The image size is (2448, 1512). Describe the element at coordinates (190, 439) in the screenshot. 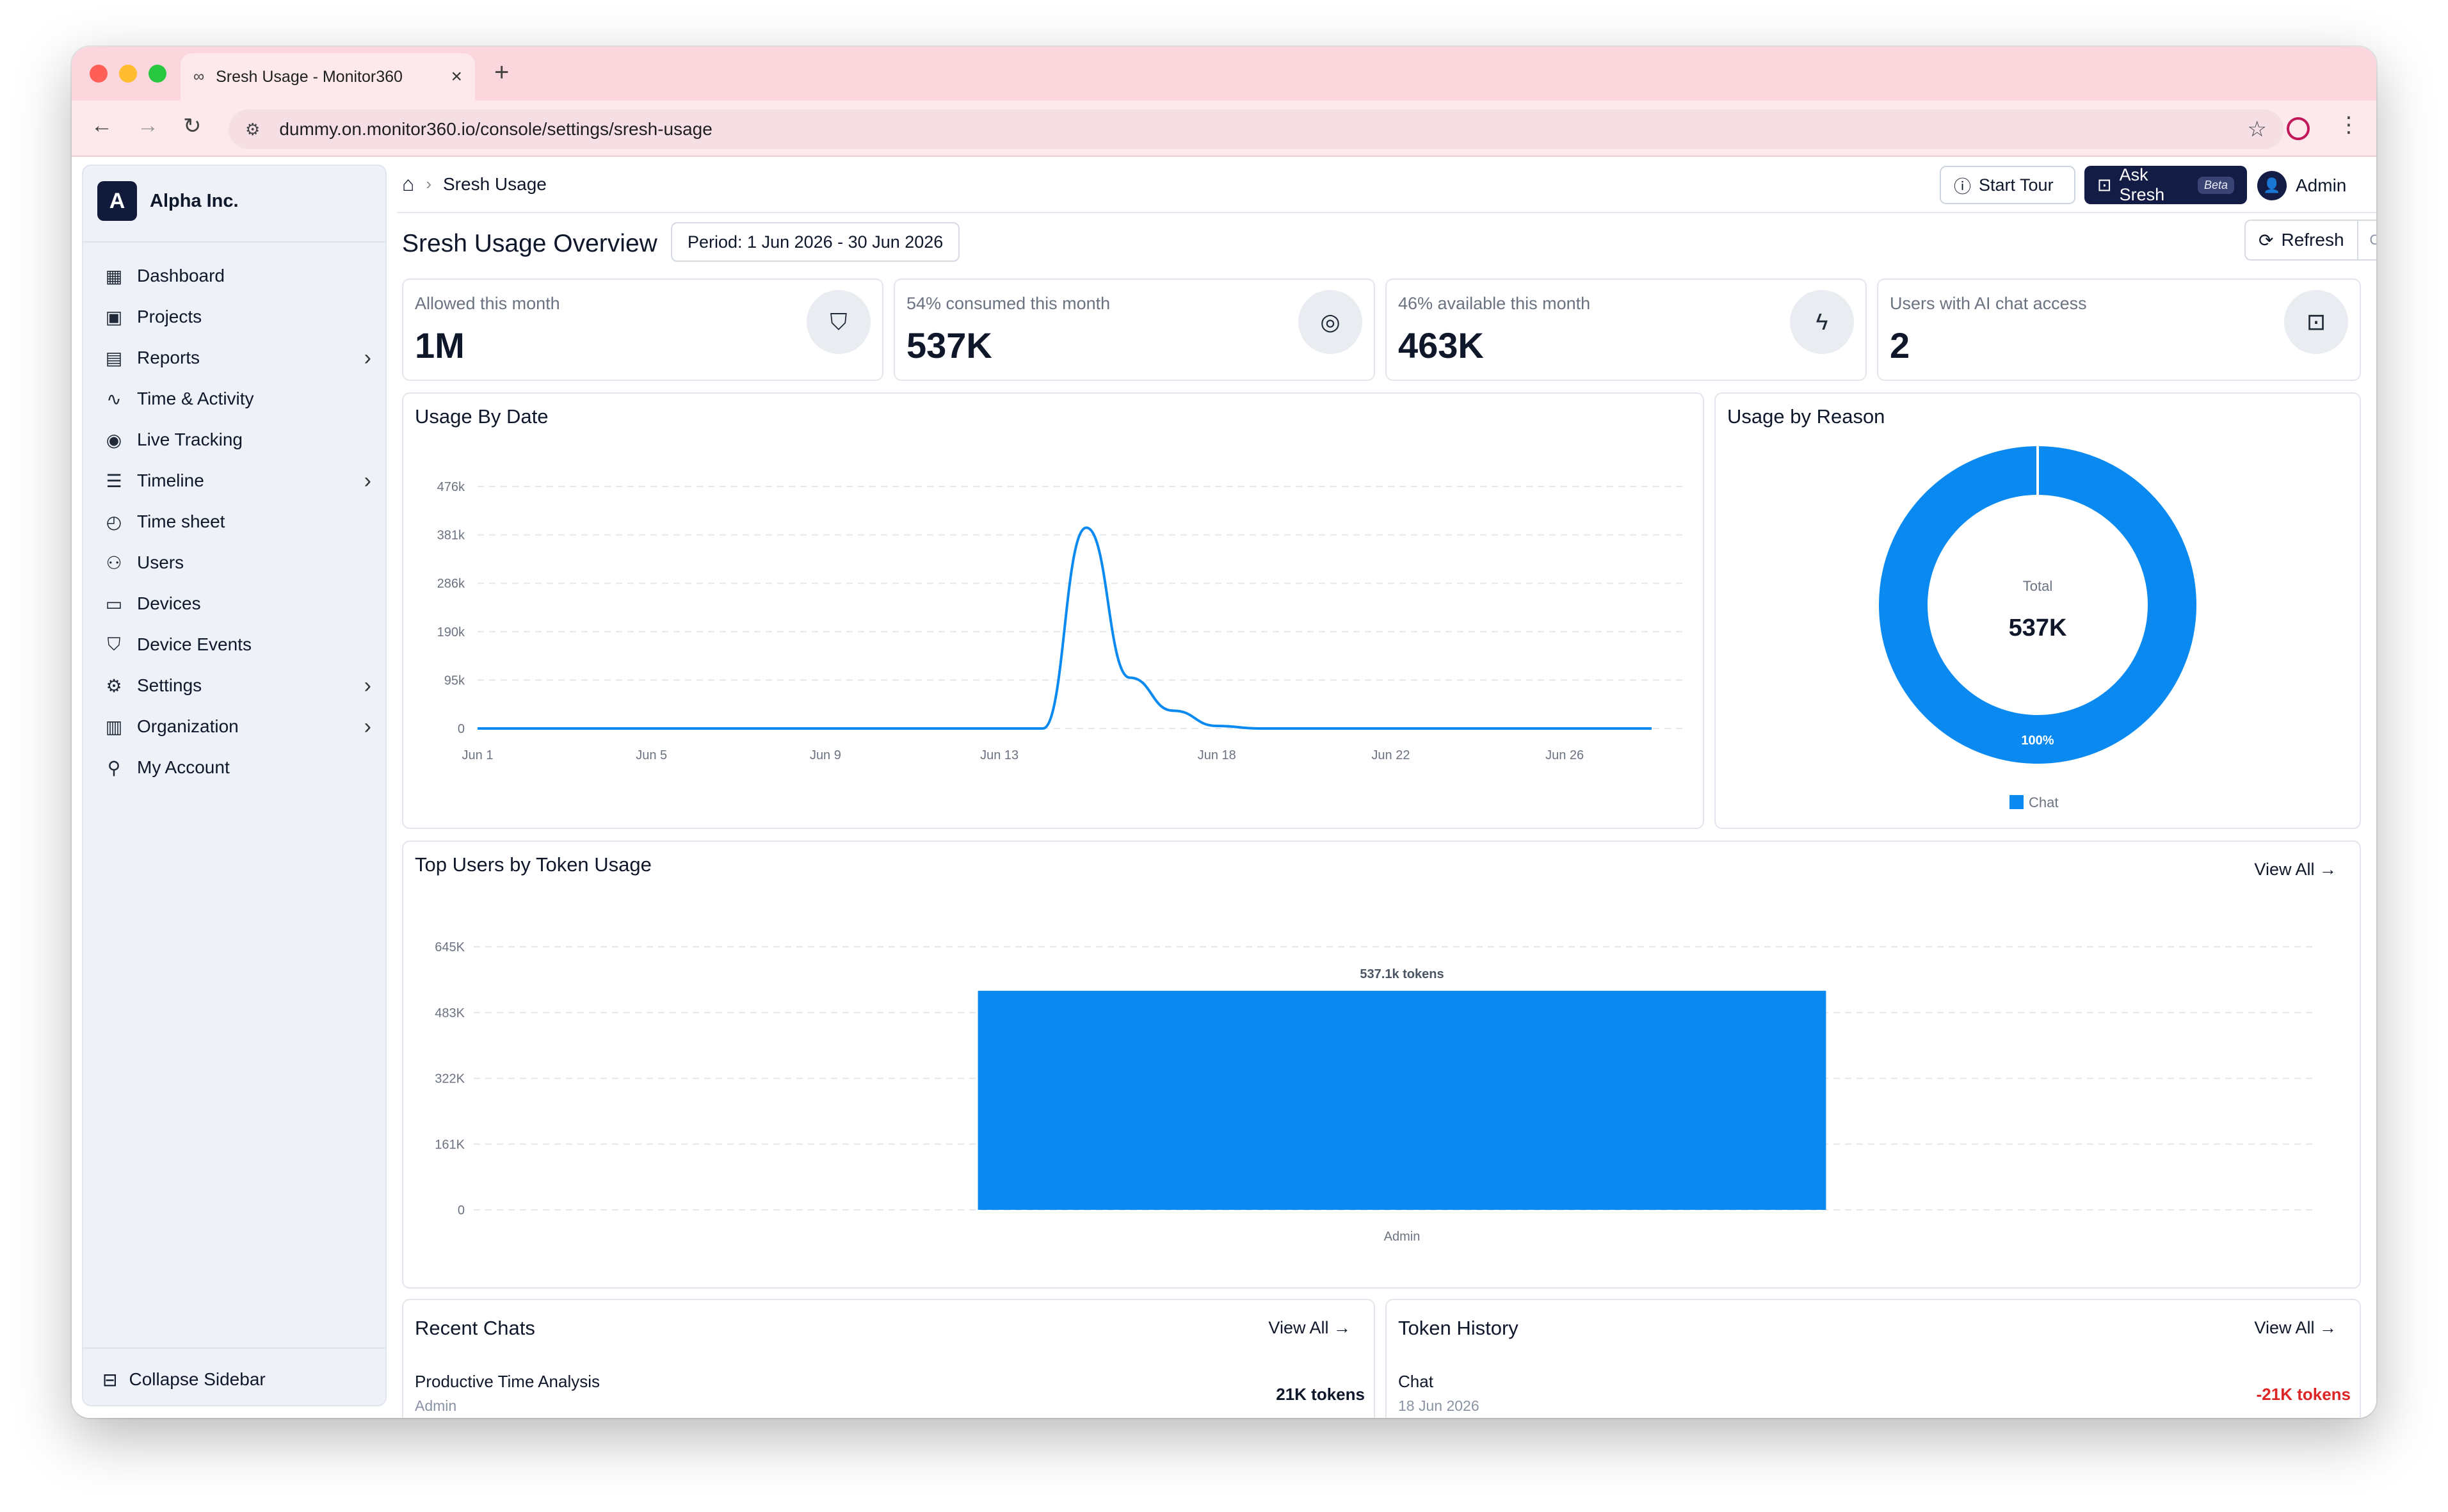

I see `sidebar-item-label: Live Tracking` at that location.